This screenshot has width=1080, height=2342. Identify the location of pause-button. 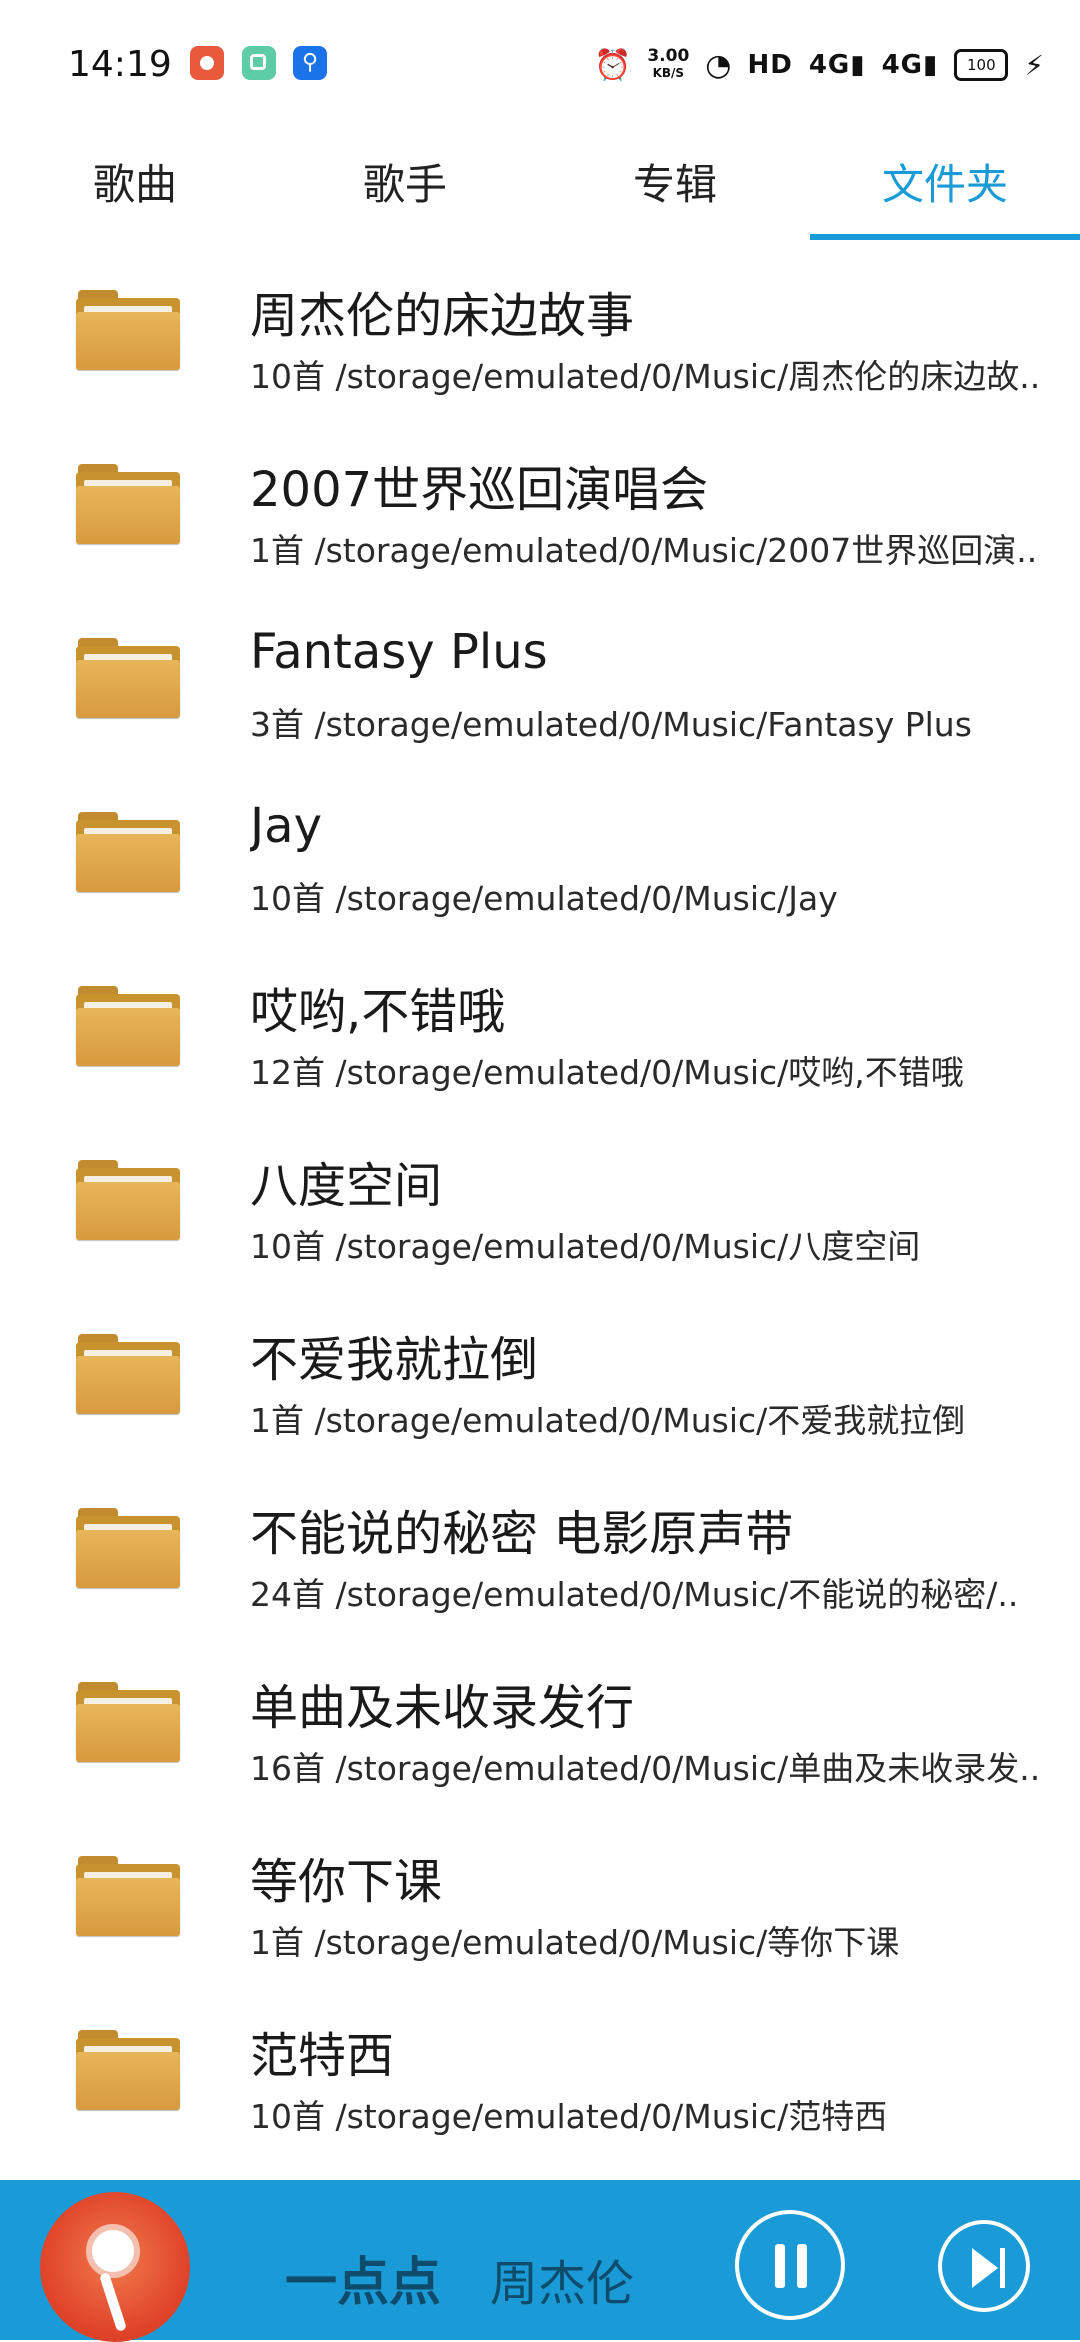
(790, 2265).